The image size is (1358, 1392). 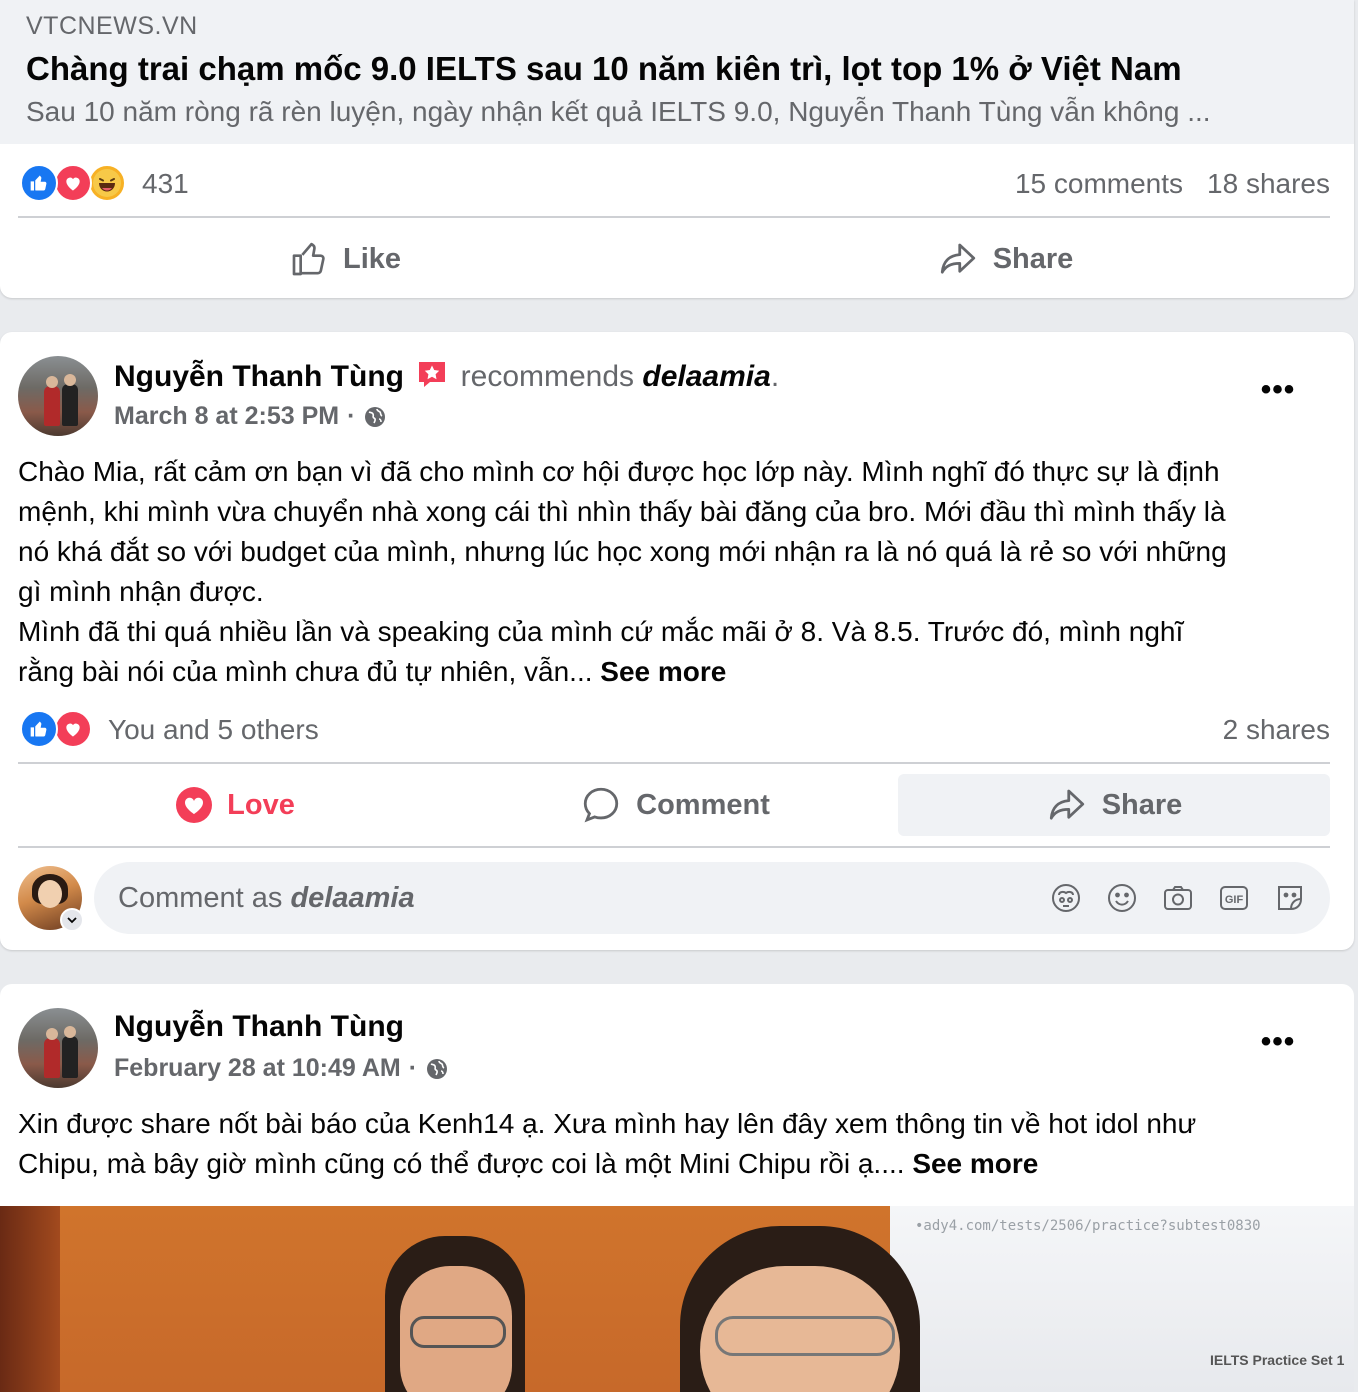 I want to click on comments-count: 15 comments, so click(x=1099, y=183).